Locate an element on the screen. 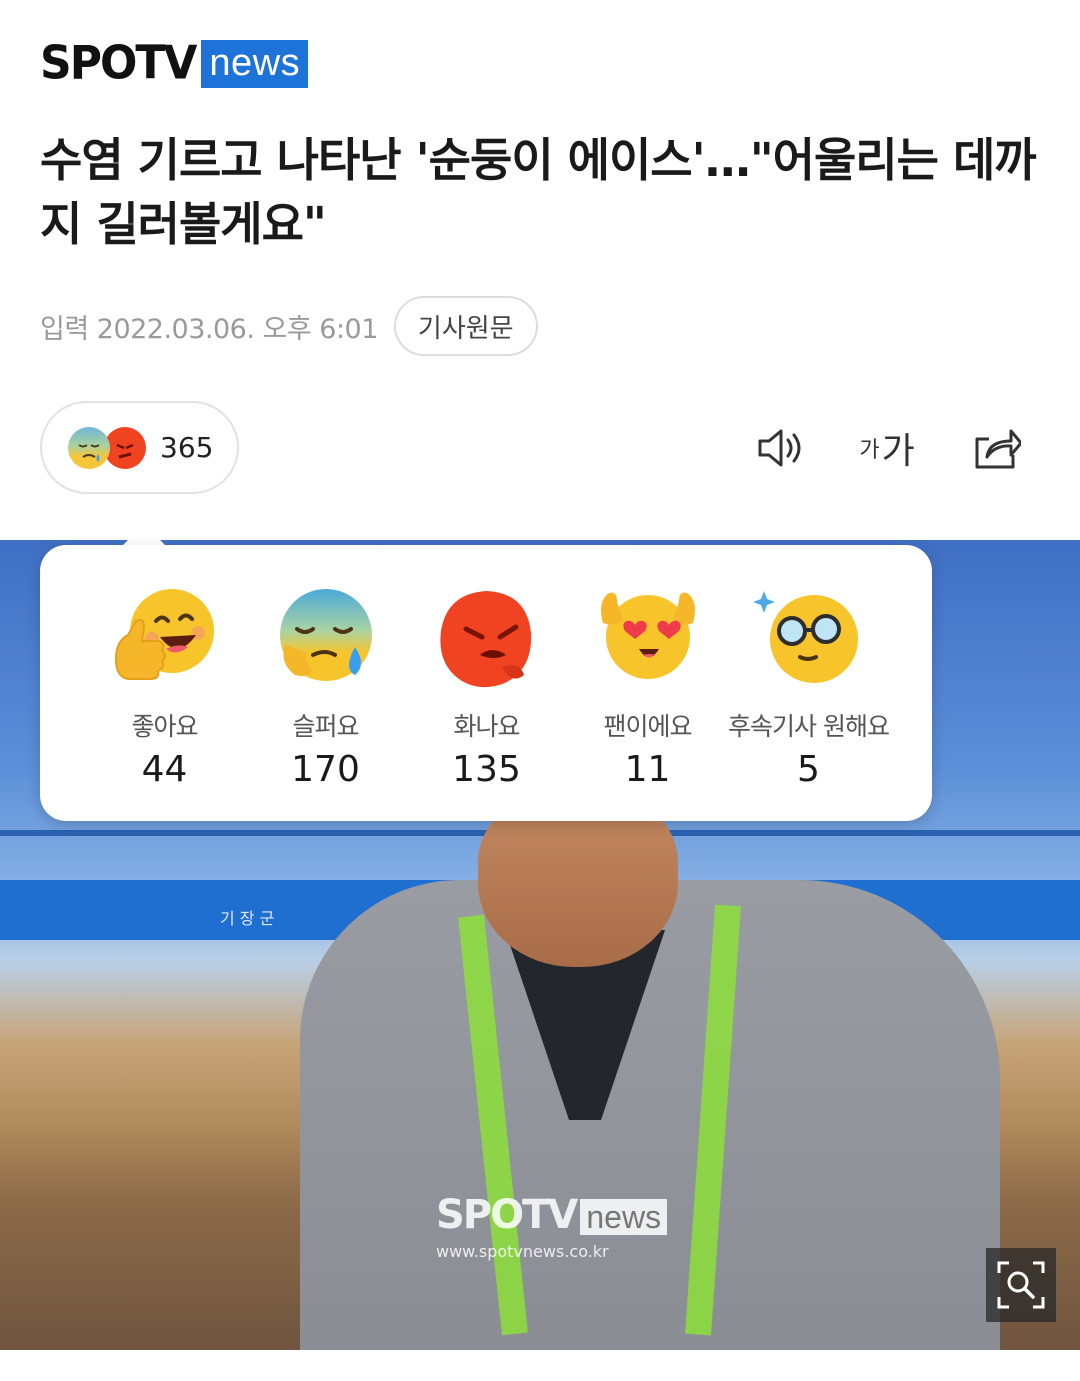  photo-watermark: SPOTV news www.spotvnews.co.kr is located at coordinates (552, 1226).